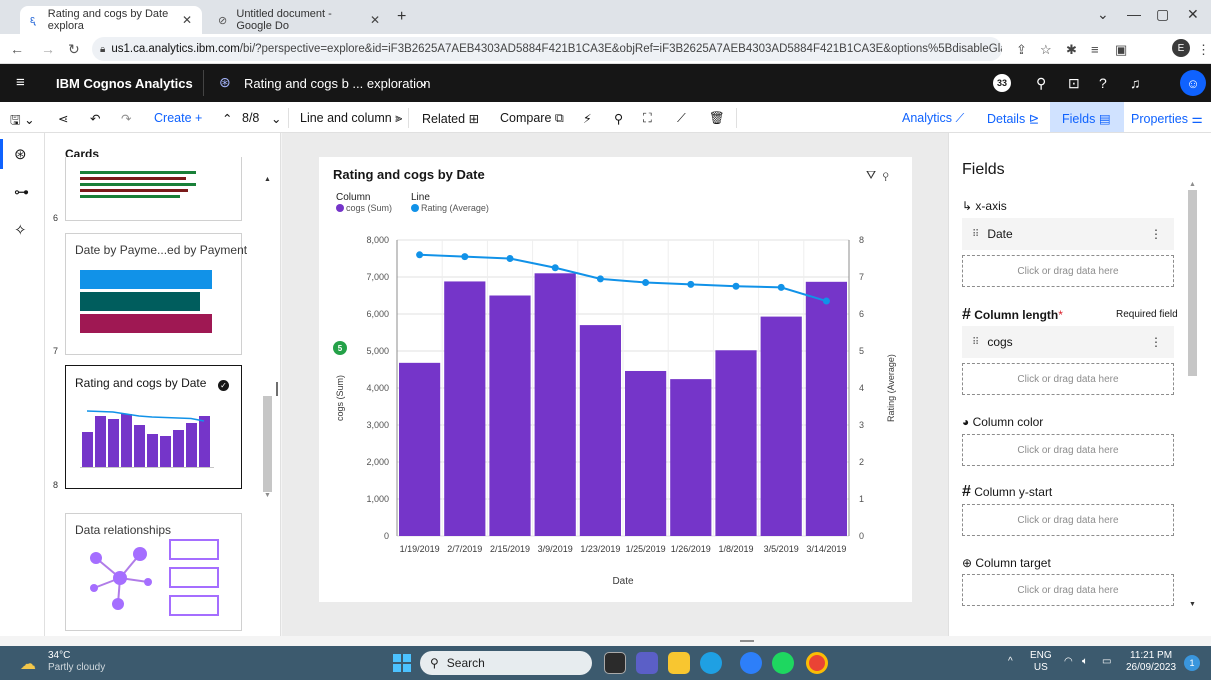 This screenshot has width=1211, height=680. Describe the element at coordinates (1041, 83) in the screenshot. I see `search-icon: ⚲` at that location.